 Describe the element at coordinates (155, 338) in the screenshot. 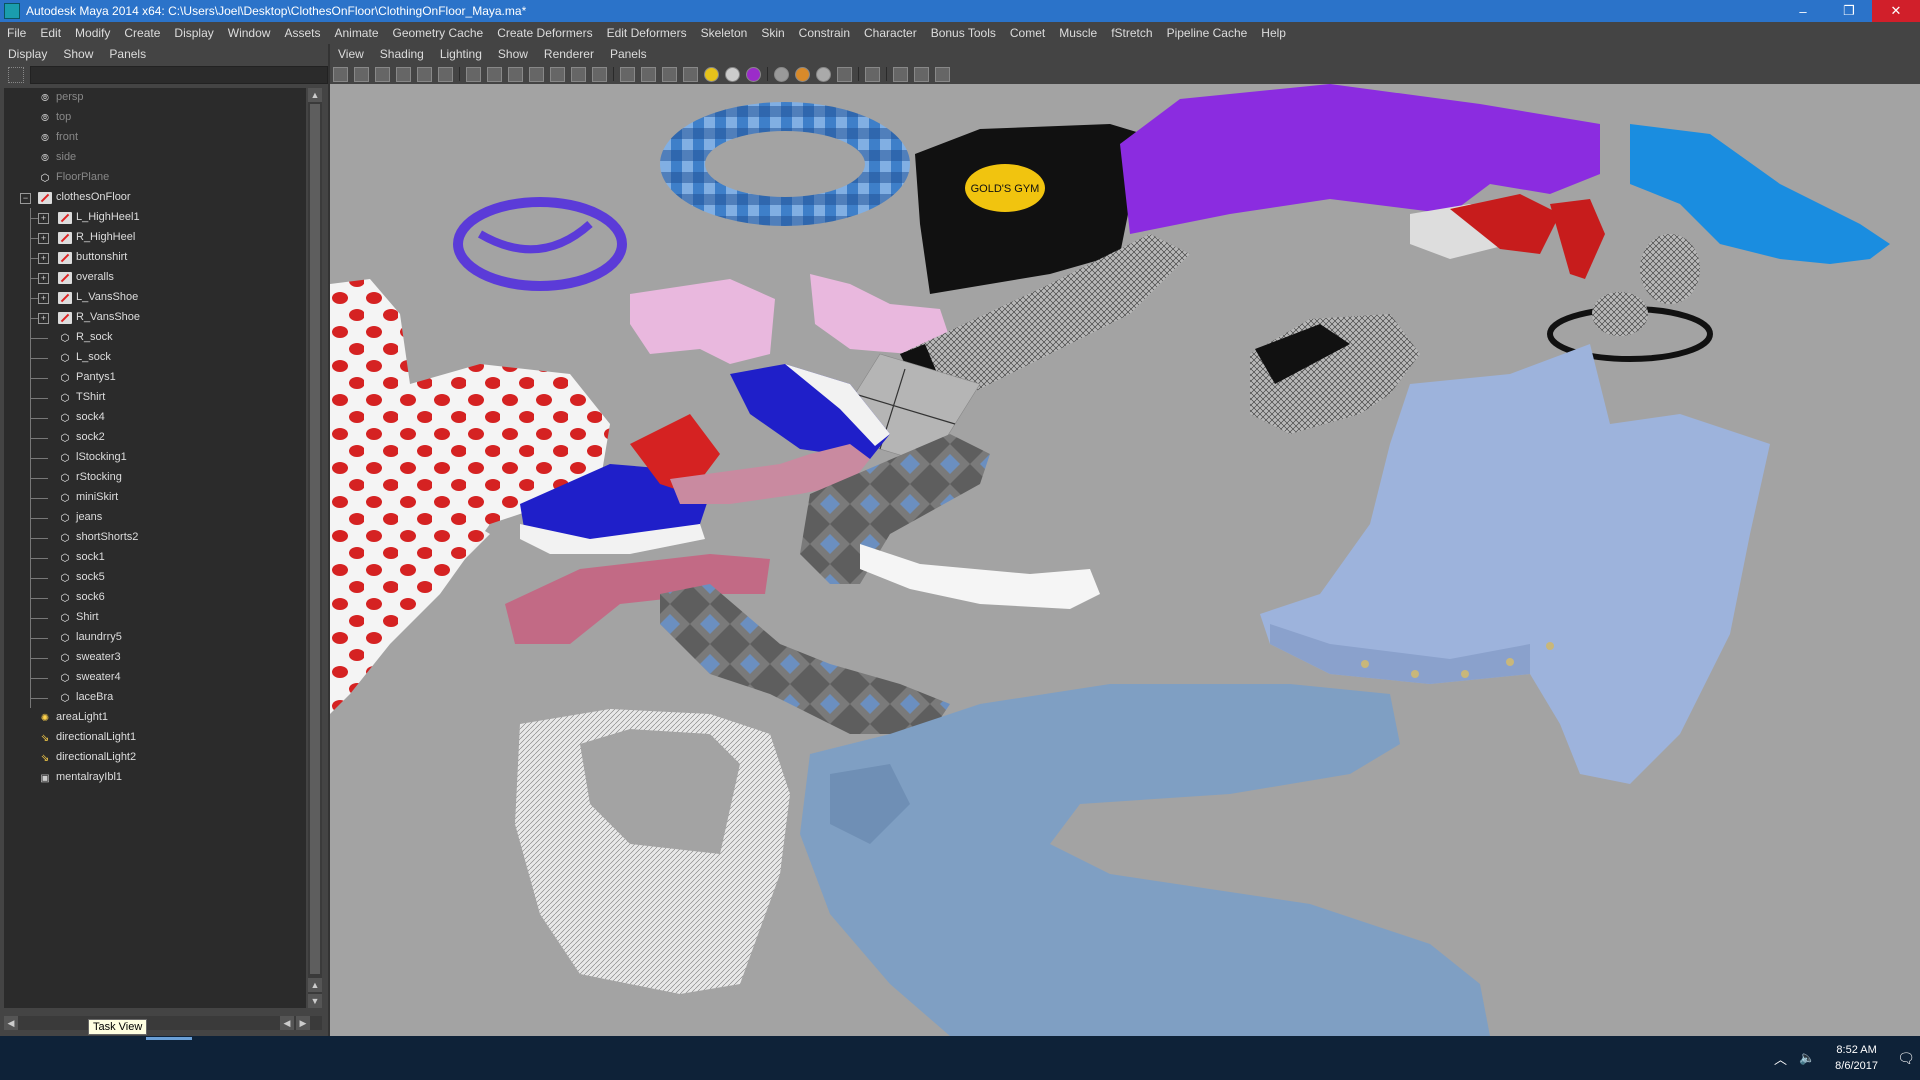

I see `outliner-item: ⬡ R_sock` at that location.